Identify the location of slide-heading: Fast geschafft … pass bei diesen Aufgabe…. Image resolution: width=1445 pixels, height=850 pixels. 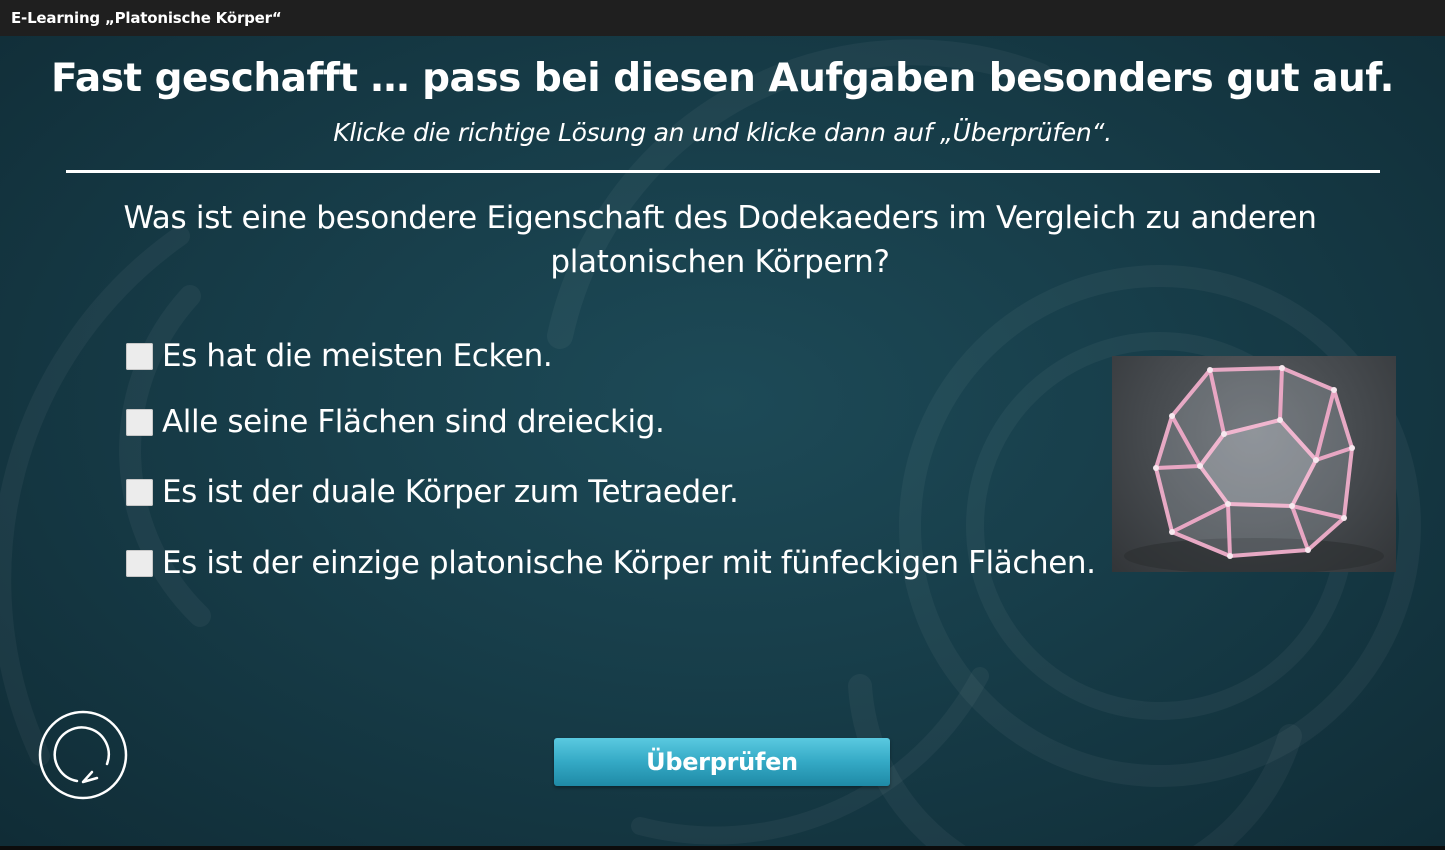
(722, 78).